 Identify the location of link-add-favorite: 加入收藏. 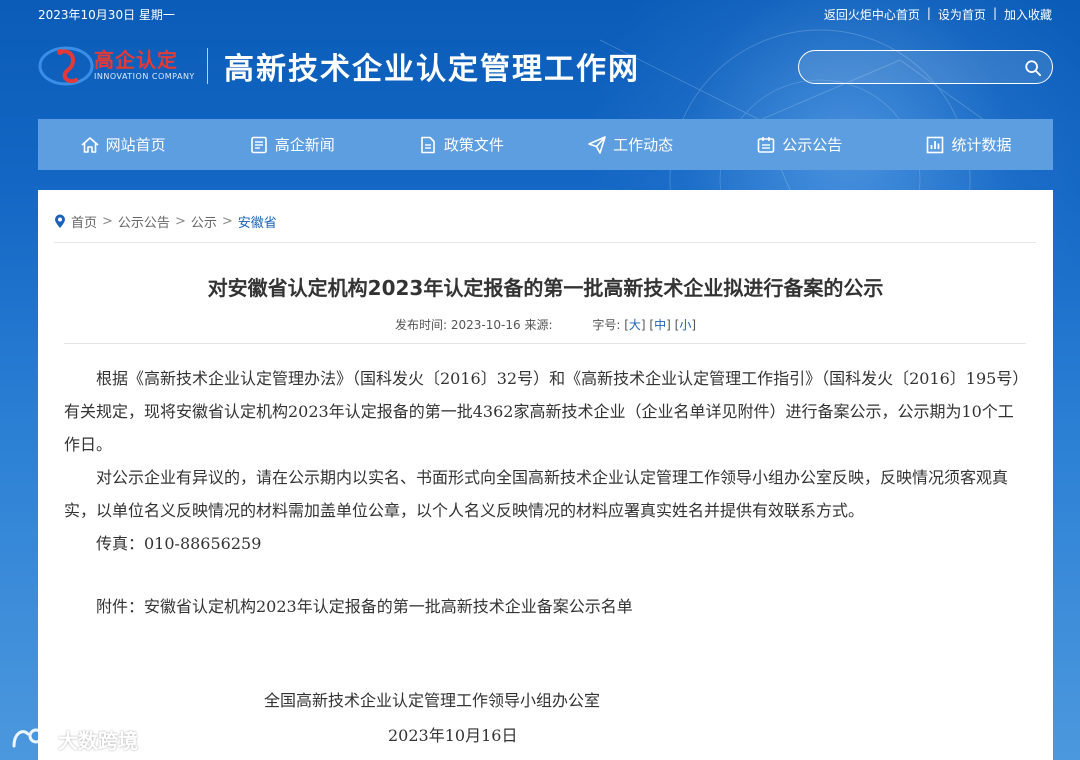
(1028, 14).